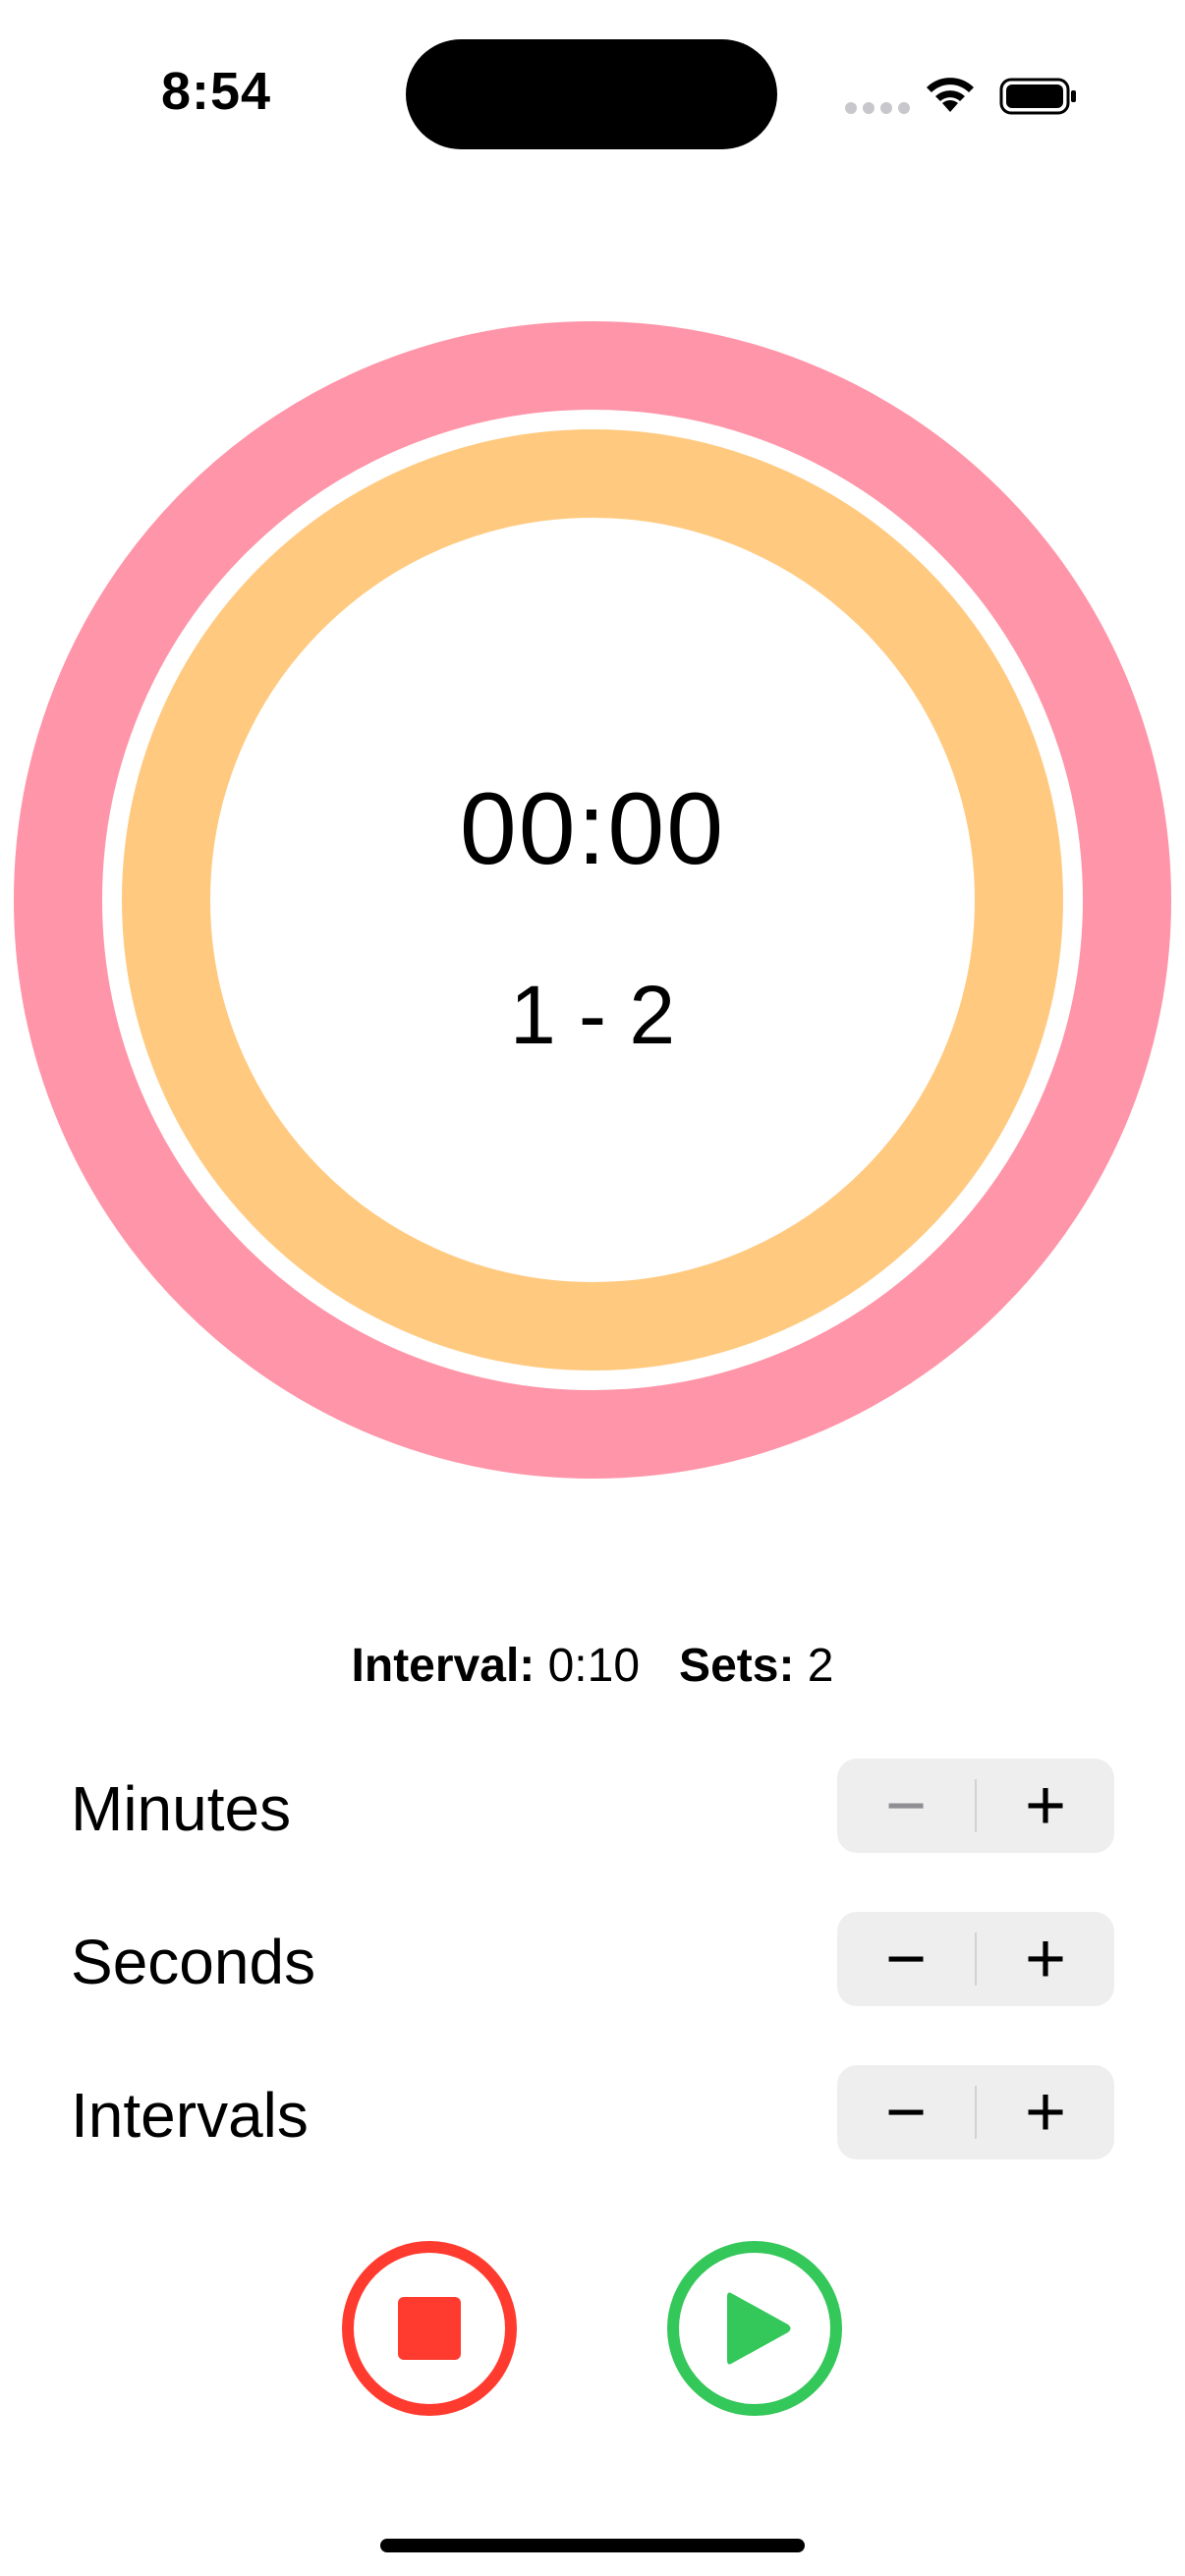 The height and width of the screenshot is (2576, 1185). I want to click on timer-display: 00:00, so click(592, 829).